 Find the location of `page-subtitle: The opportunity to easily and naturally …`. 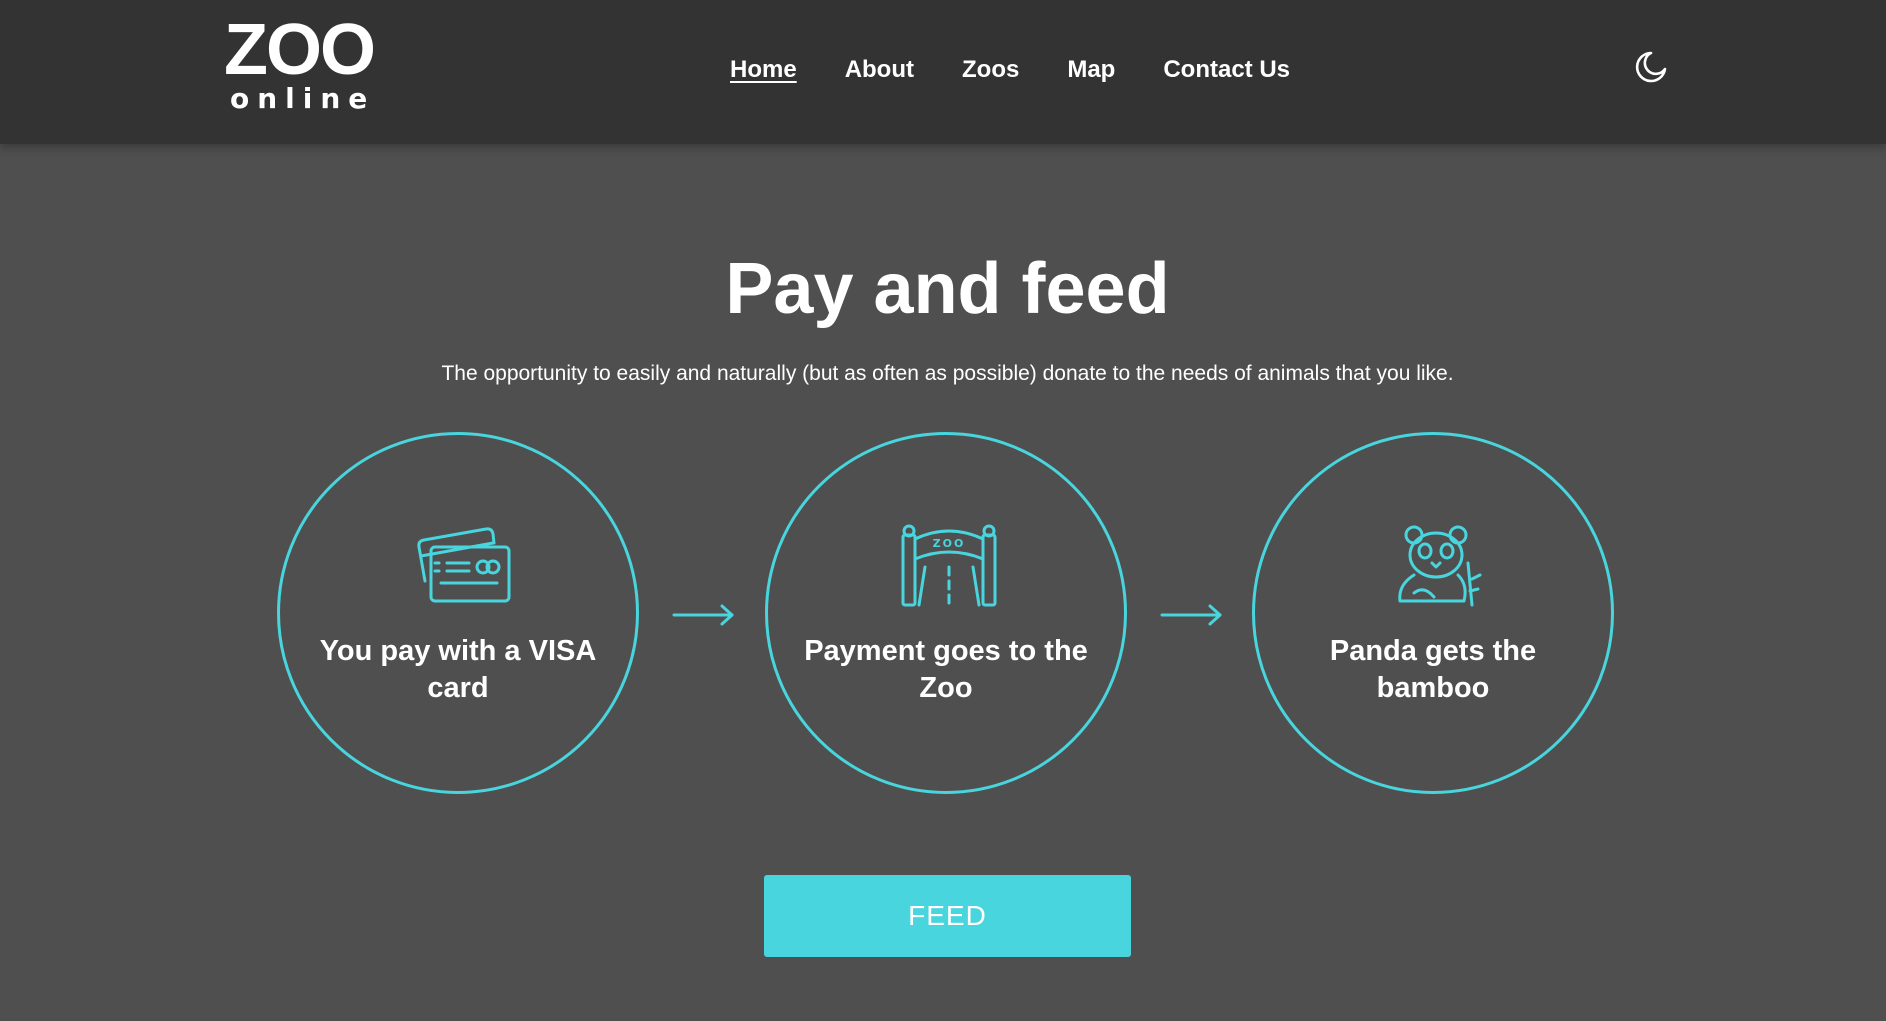

page-subtitle: The opportunity to easily and naturally … is located at coordinates (947, 373).